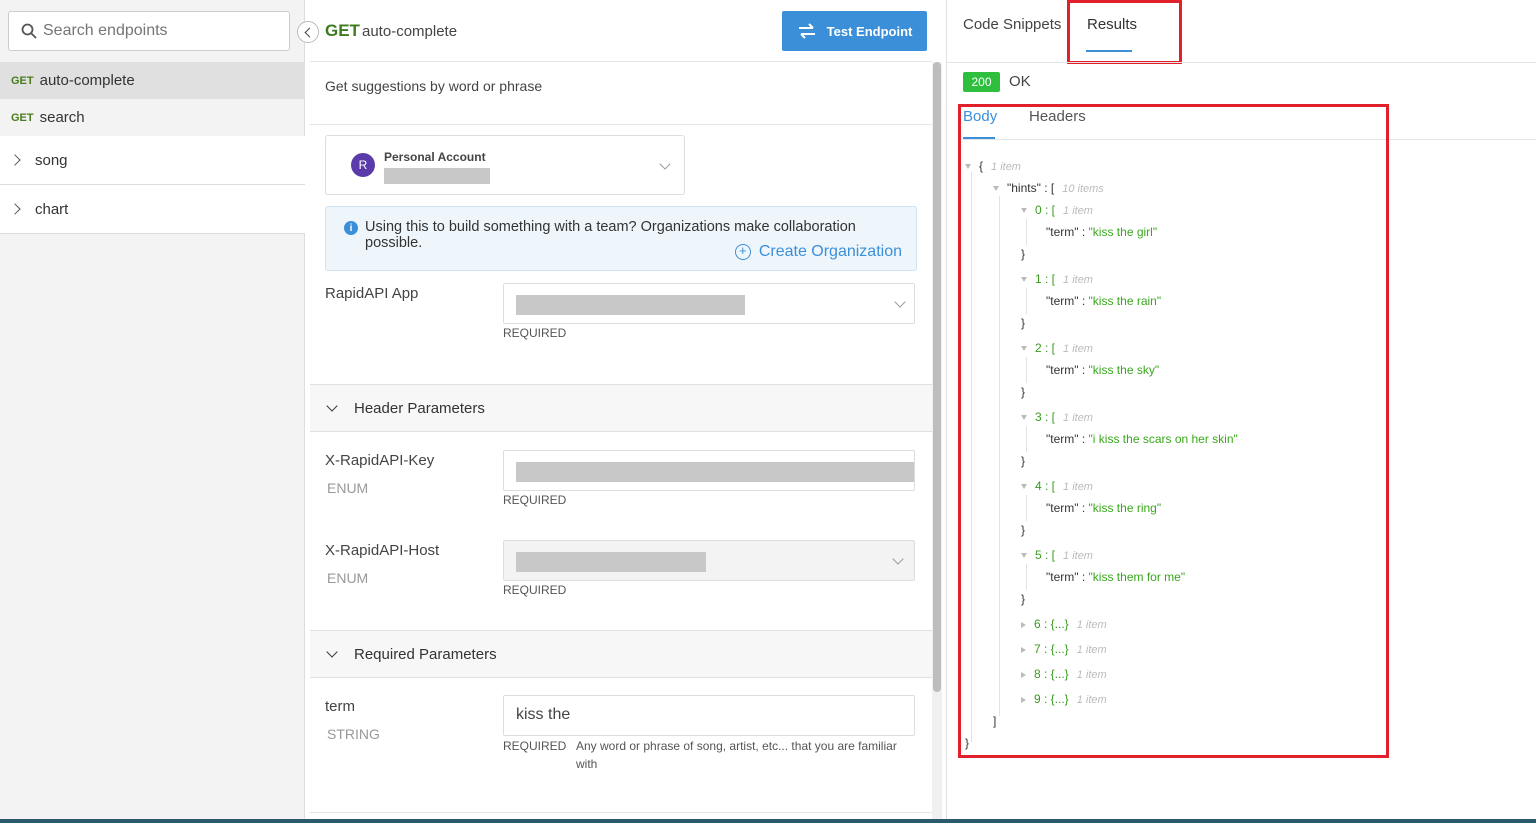 Image resolution: width=1536 pixels, height=823 pixels. I want to click on create-organization-link: + Create Organization, so click(818, 252).